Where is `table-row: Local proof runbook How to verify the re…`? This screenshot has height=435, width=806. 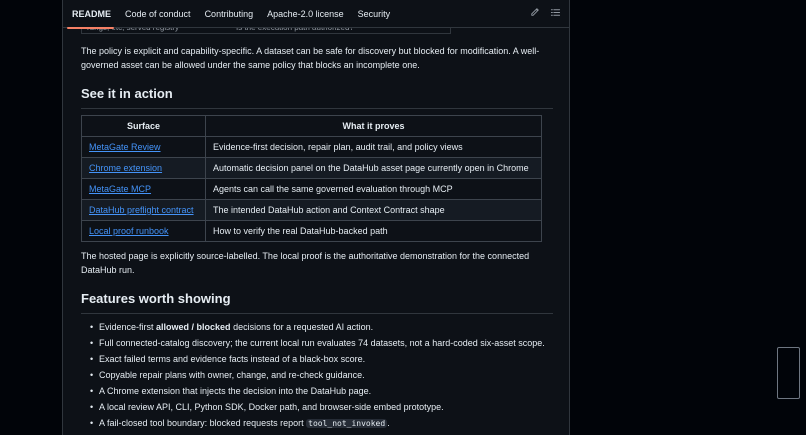 table-row: Local proof runbook How to verify the re… is located at coordinates (311, 231).